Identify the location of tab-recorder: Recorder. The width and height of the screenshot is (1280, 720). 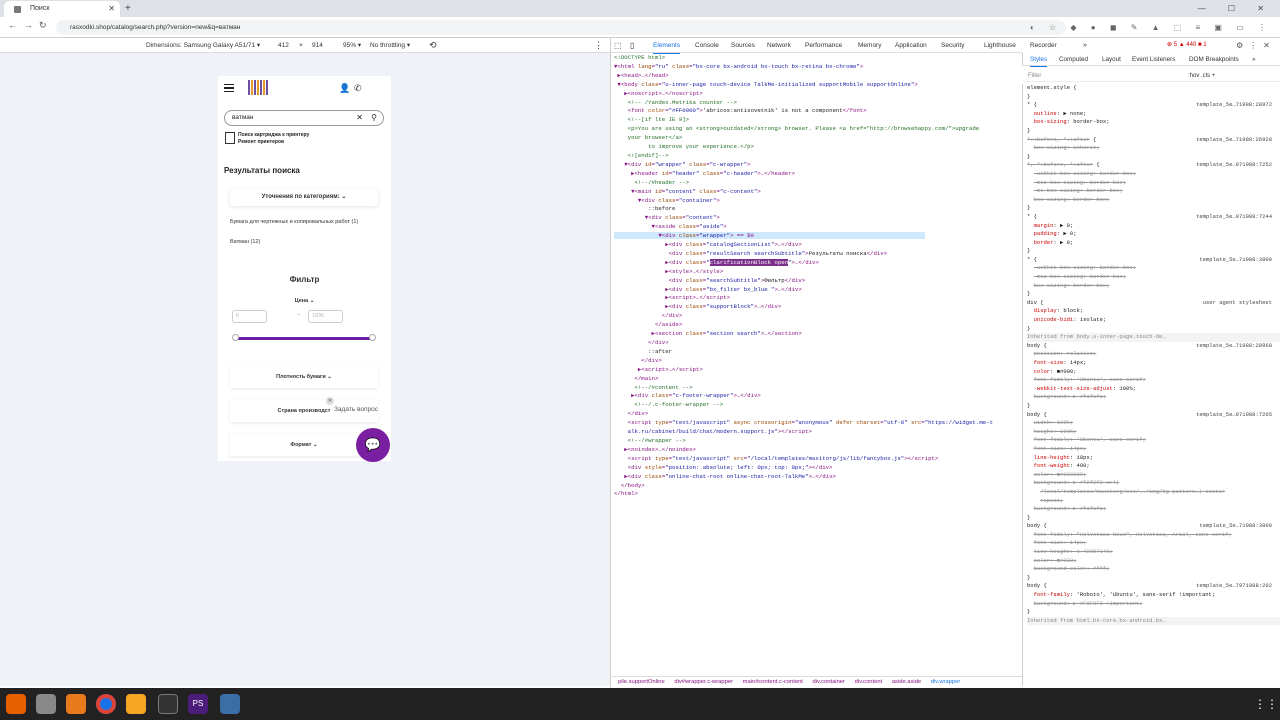
(1043, 45).